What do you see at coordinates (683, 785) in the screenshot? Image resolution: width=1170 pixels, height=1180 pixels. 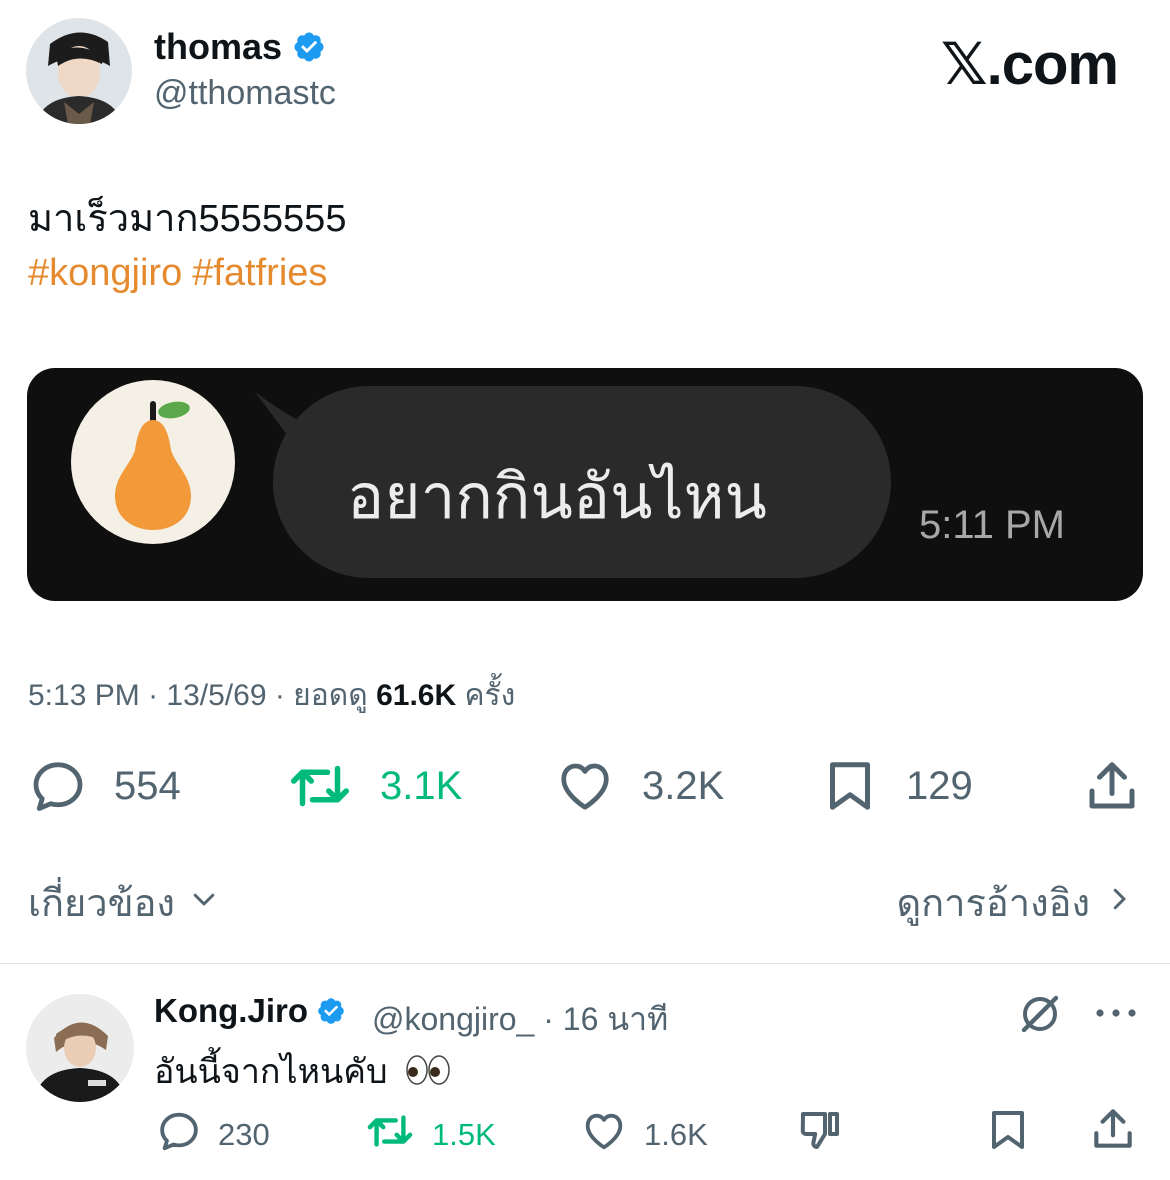 I see `like-count: 3.2K` at bounding box center [683, 785].